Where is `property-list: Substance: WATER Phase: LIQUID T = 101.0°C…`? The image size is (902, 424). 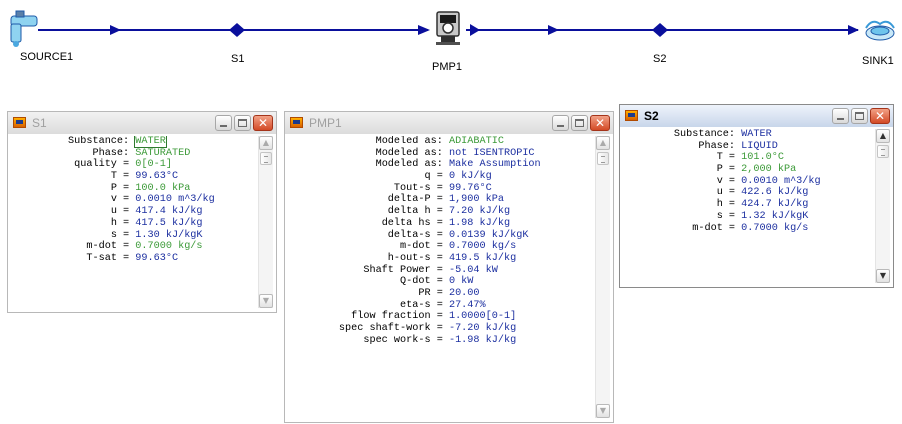
property-list: Substance: WATER Phase: LIQUID T = 101.0°C… is located at coordinates (749, 206).